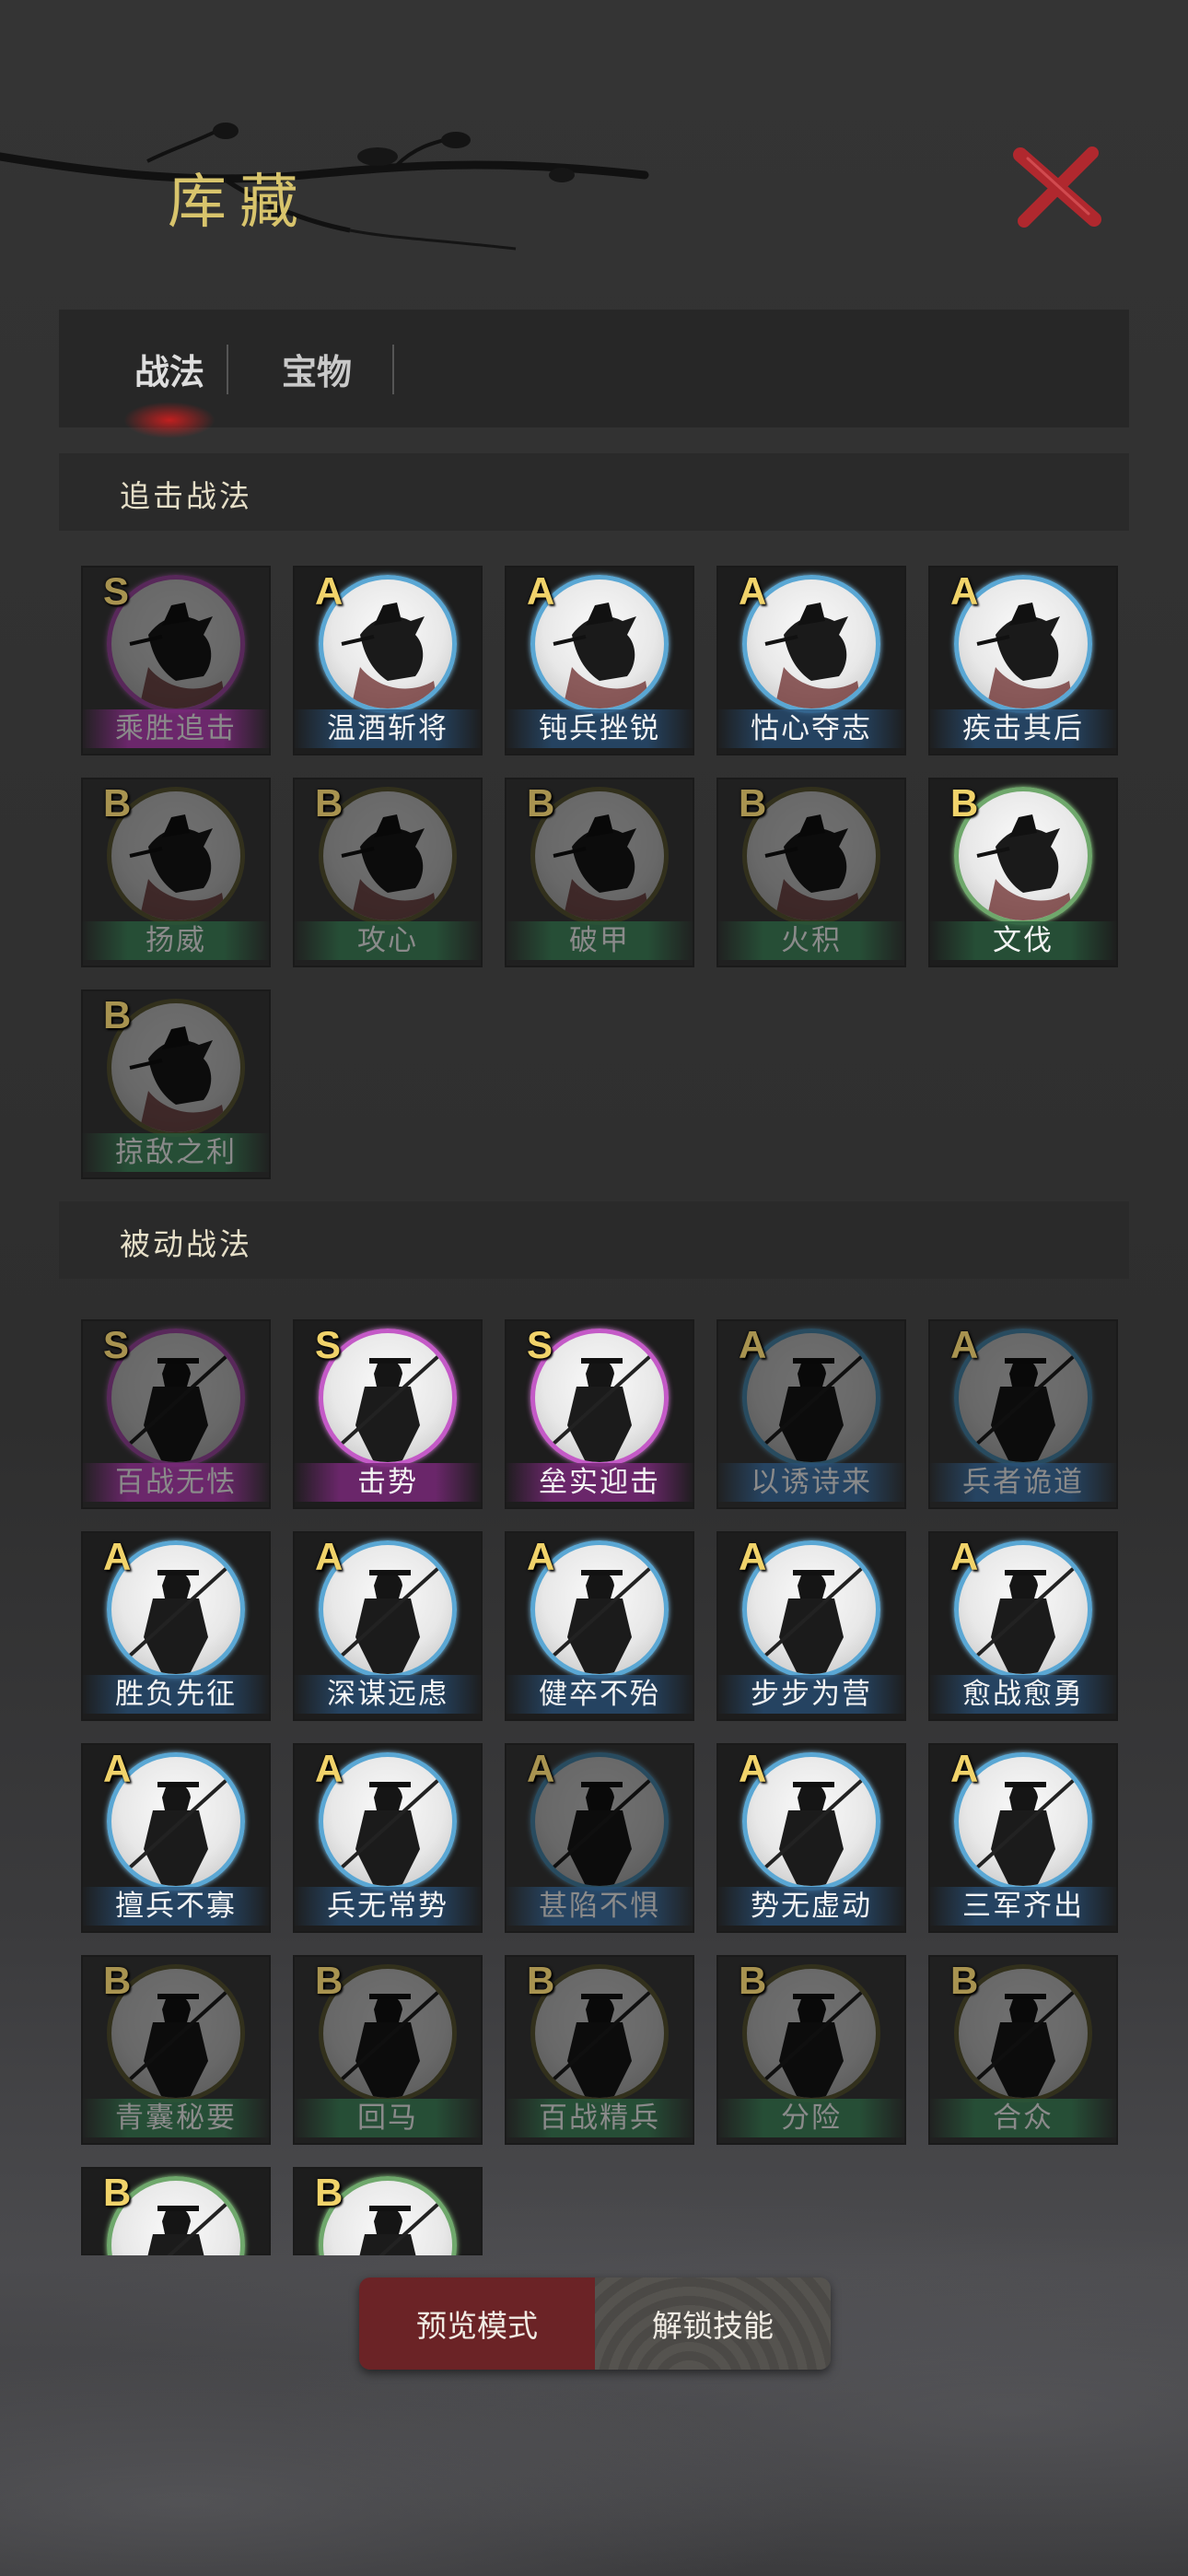 The width and height of the screenshot is (1188, 2576). What do you see at coordinates (477, 2323) in the screenshot?
I see `preview-mode-button: 预览模式` at bounding box center [477, 2323].